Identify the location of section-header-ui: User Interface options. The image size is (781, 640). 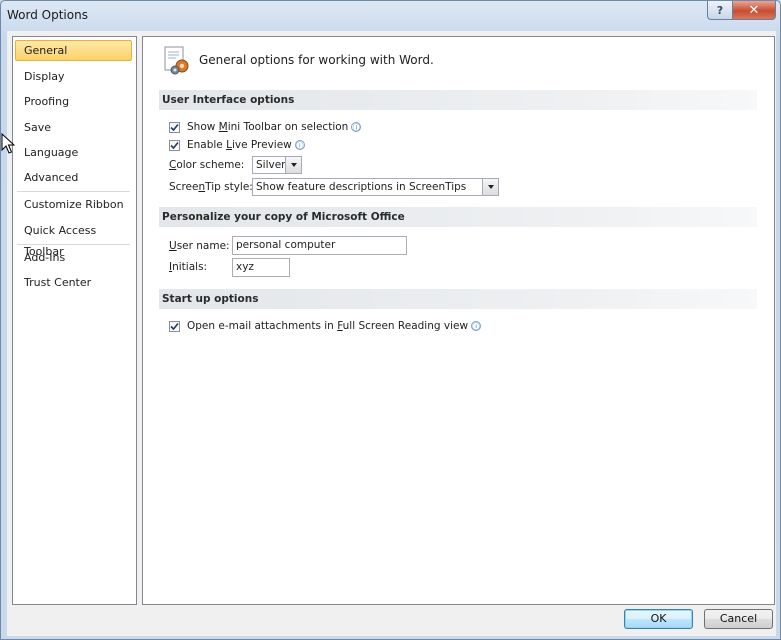
(458, 100).